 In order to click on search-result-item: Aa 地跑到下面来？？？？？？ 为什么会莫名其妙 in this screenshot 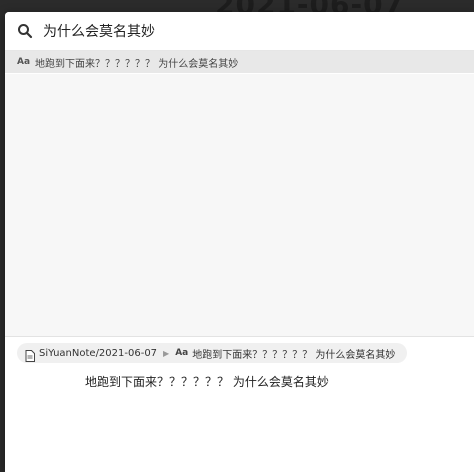, I will do `click(239, 62)`.